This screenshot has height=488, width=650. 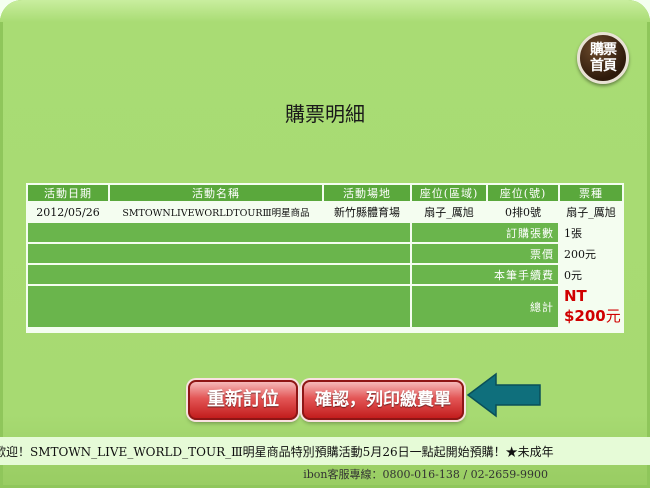 I want to click on summary-value-price: 200元, so click(x=591, y=253).